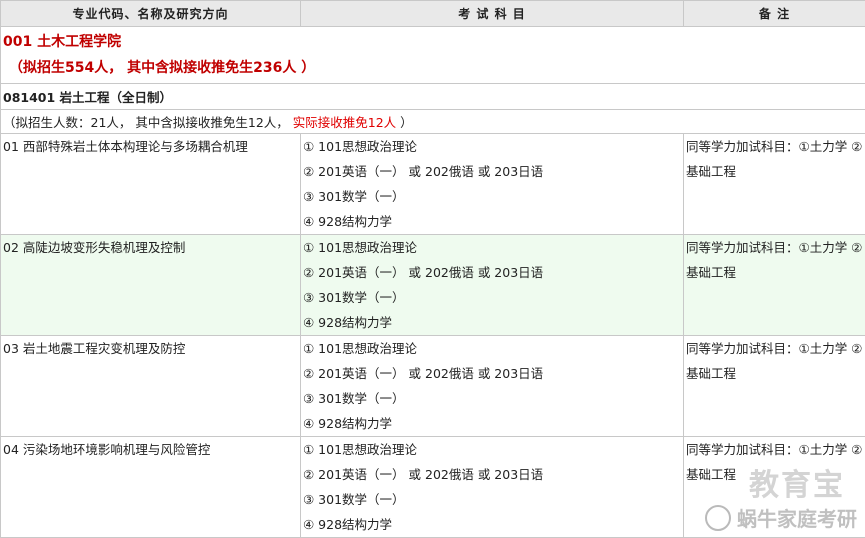  What do you see at coordinates (492, 13) in the screenshot?
I see `header-subjects: 考 试 科 目` at bounding box center [492, 13].